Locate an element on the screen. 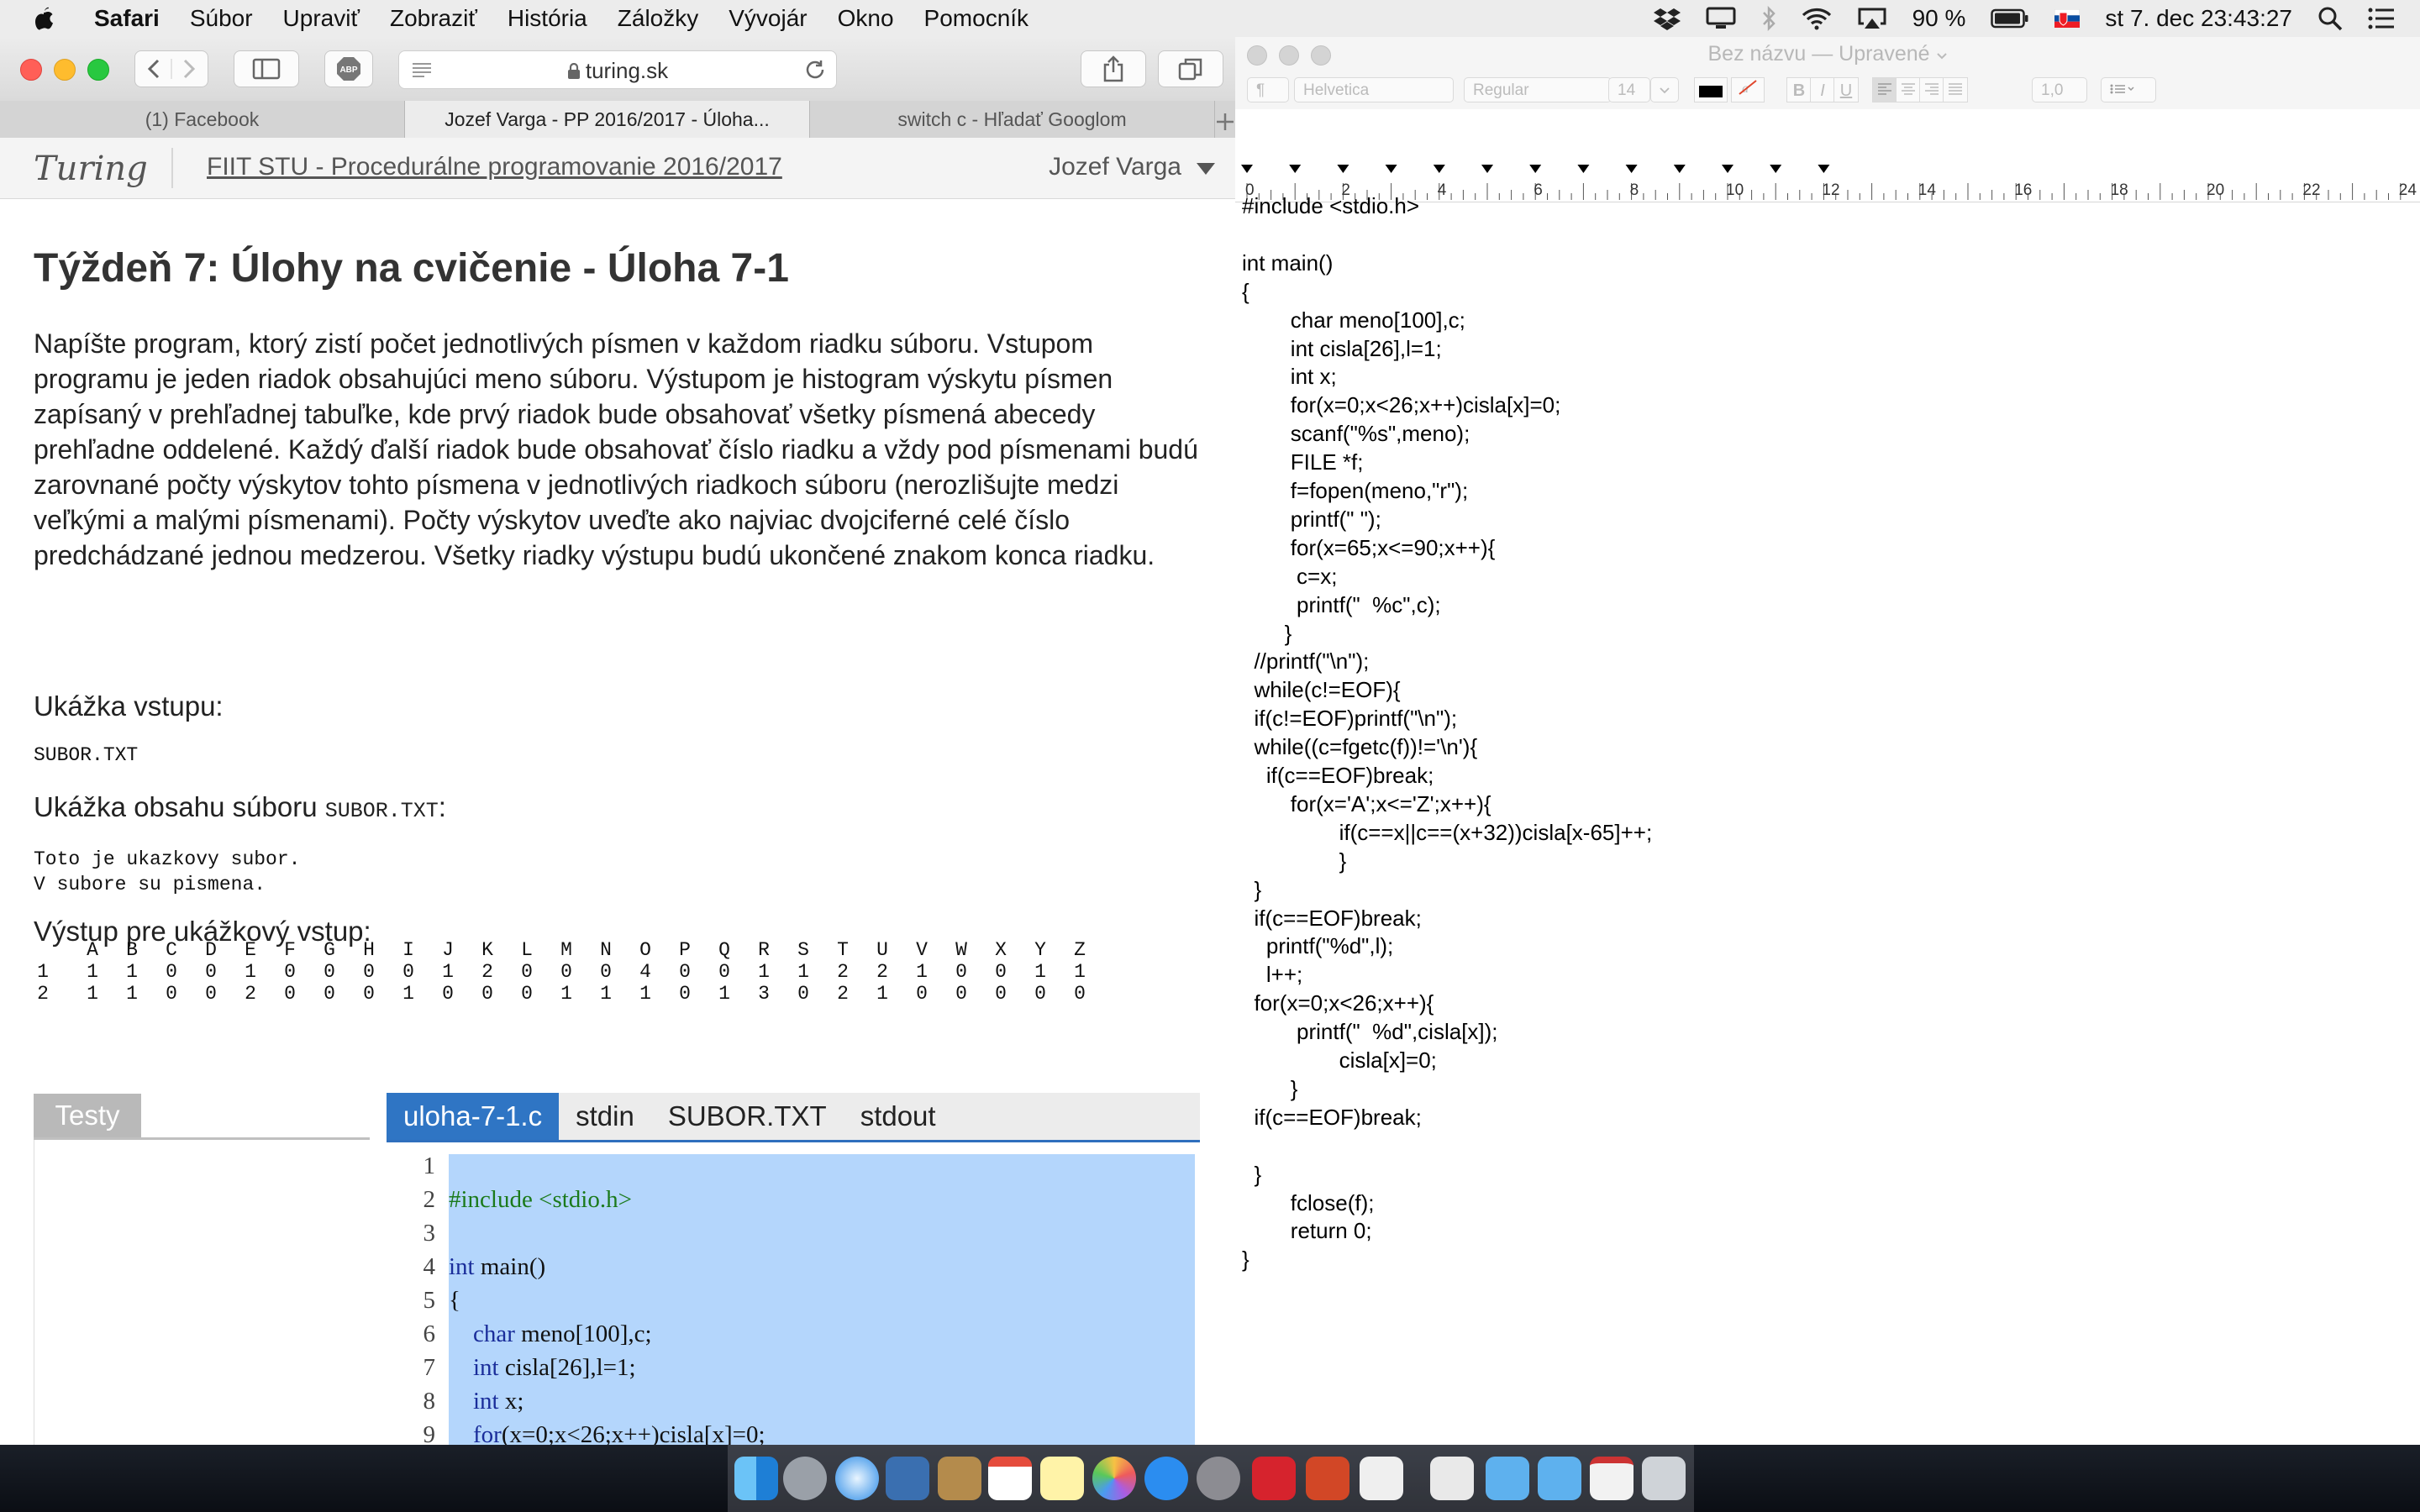  wifi-icon is located at coordinates (1817, 18).